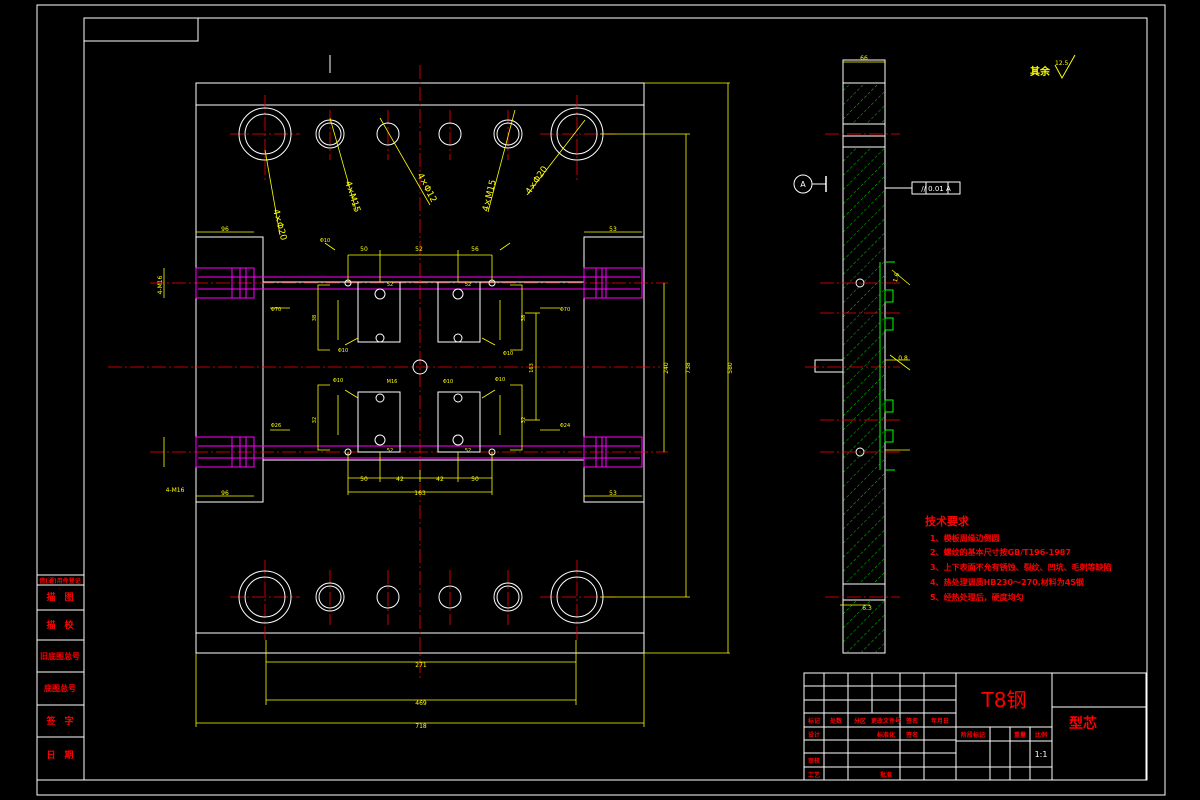  Describe the element at coordinates (965, 538) in the screenshot. I see `tech-req-item-0: 1、模板周缘边倒圆` at that location.